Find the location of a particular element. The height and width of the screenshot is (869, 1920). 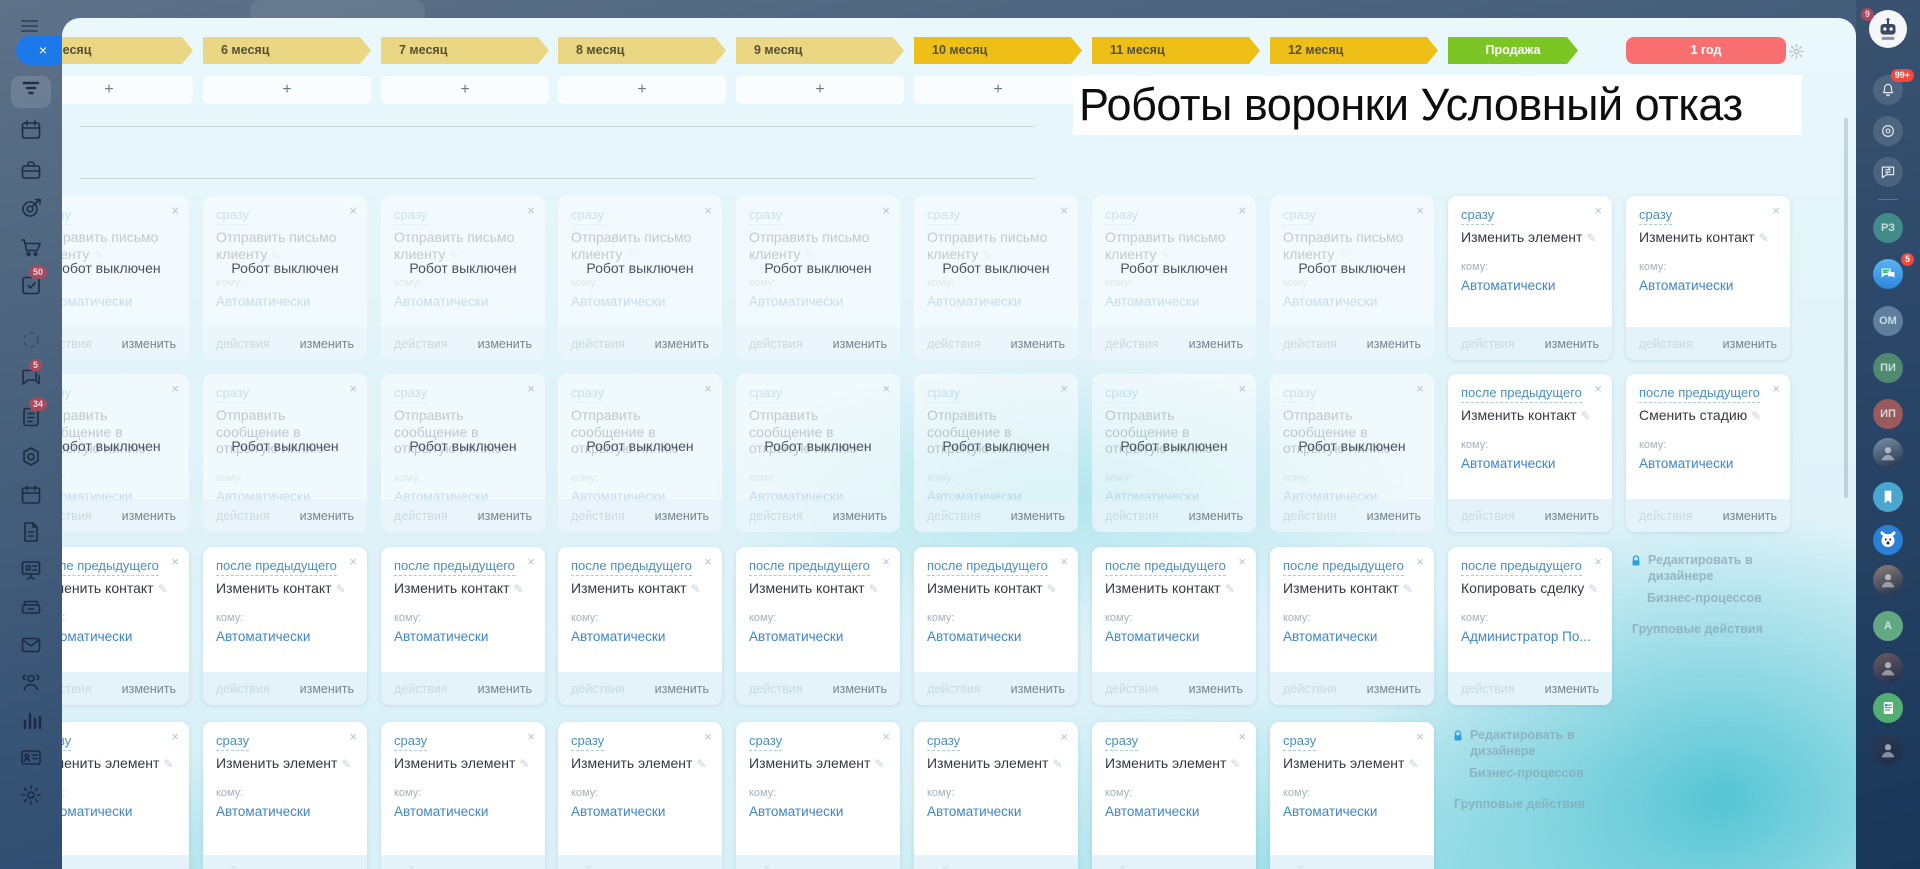

dialogs is located at coordinates (1888, 172).